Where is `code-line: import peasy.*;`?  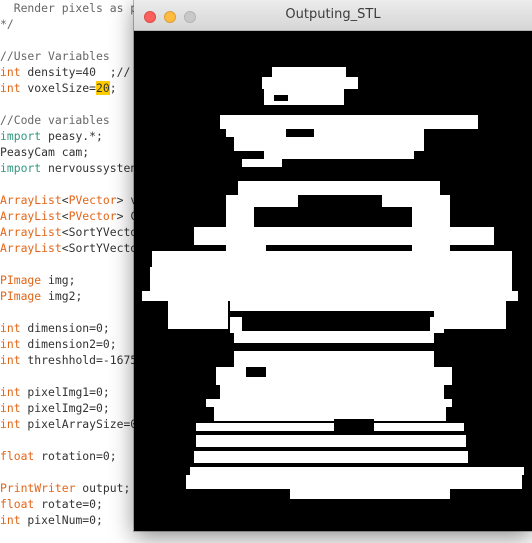 code-line: import peasy.*; is located at coordinates (51, 136).